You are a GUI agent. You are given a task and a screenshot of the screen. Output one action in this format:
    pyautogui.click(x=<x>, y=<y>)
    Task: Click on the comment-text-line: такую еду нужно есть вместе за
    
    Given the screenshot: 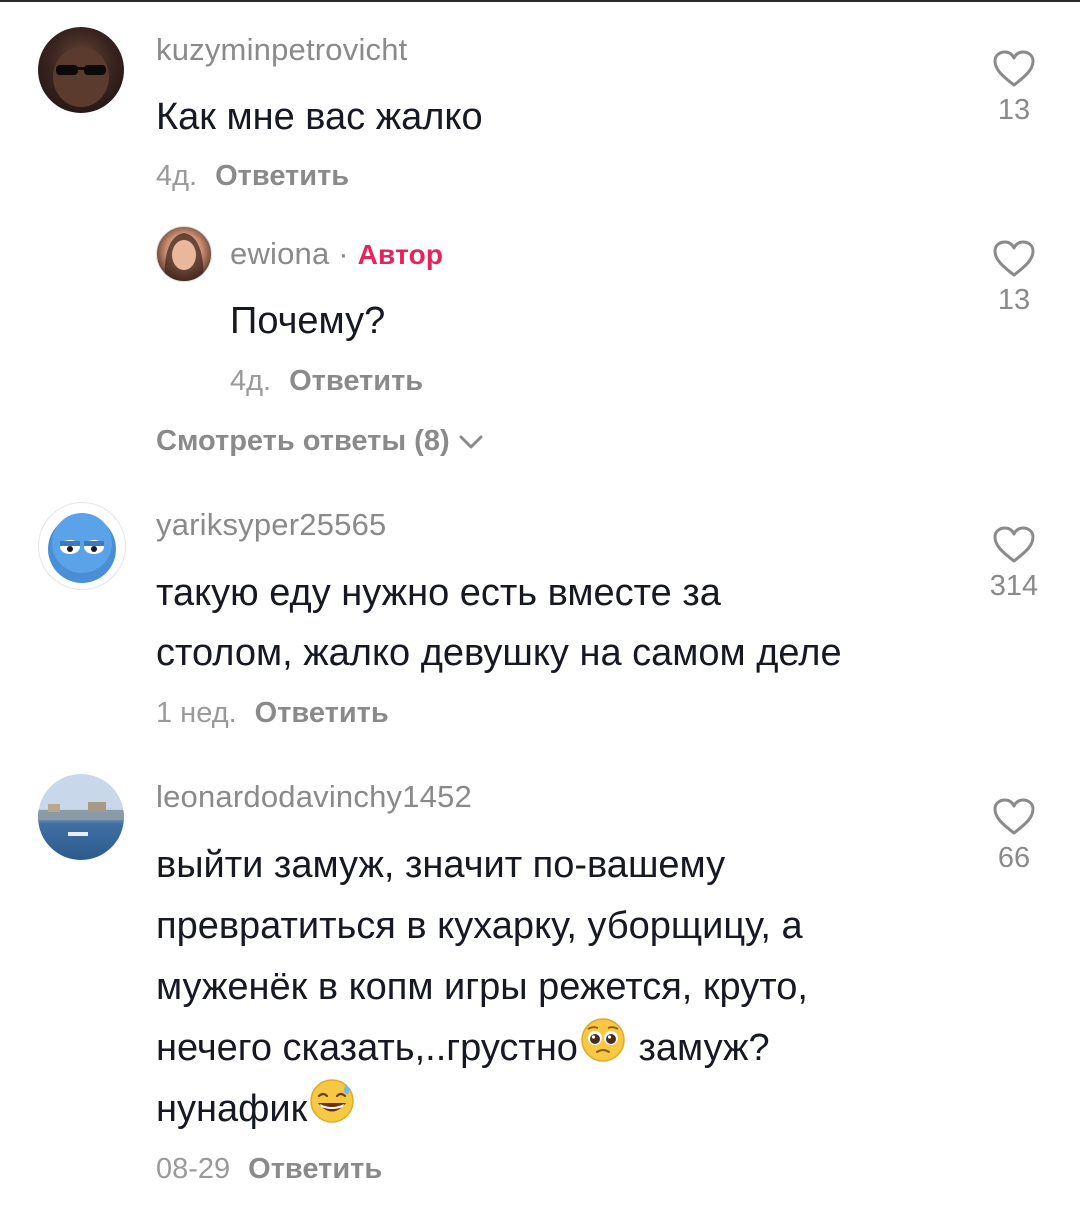 What is the action you would take?
    pyautogui.click(x=438, y=593)
    